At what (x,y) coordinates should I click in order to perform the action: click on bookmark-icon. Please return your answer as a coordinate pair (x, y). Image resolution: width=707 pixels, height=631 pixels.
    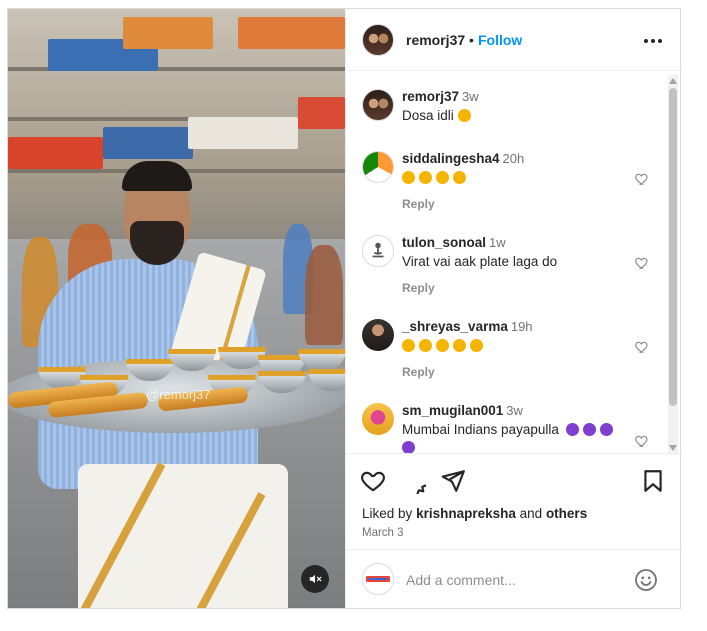
    Looking at the image, I should click on (653, 481).